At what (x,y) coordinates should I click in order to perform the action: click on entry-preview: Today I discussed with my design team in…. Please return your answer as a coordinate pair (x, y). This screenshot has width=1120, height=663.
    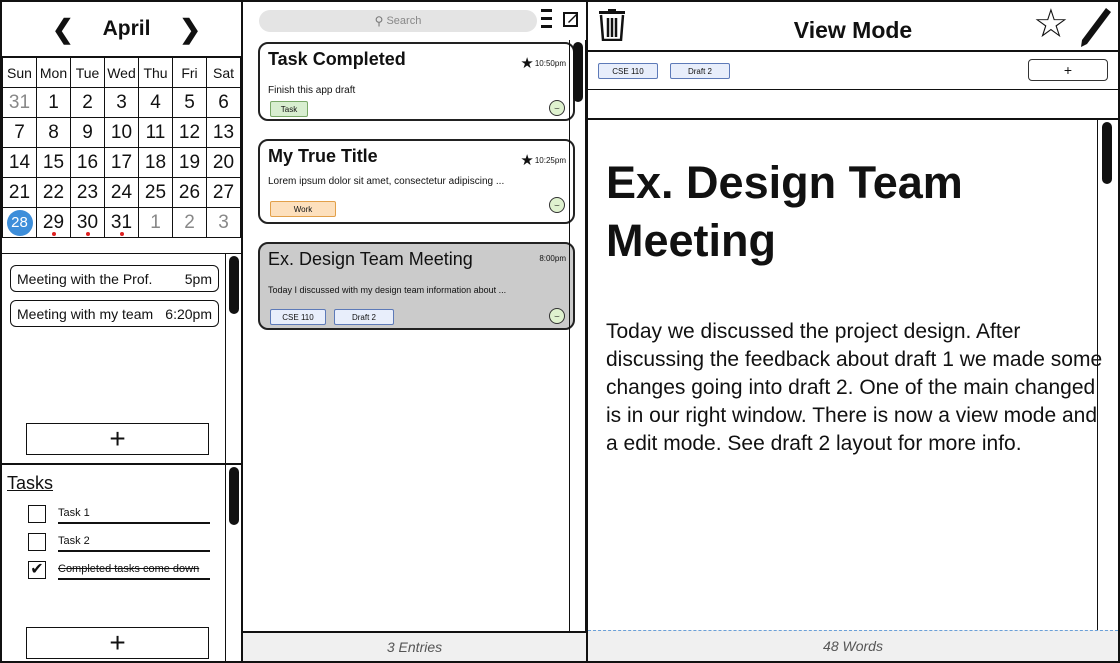
    Looking at the image, I should click on (387, 290).